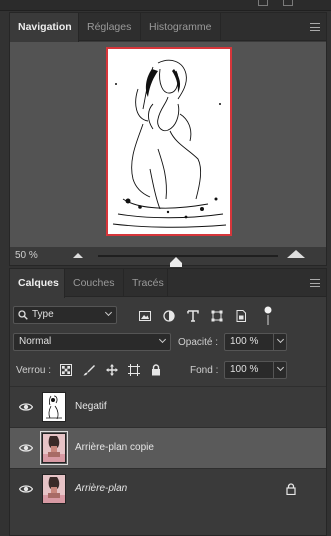  I want to click on fill-input: 100 %, so click(249, 370).